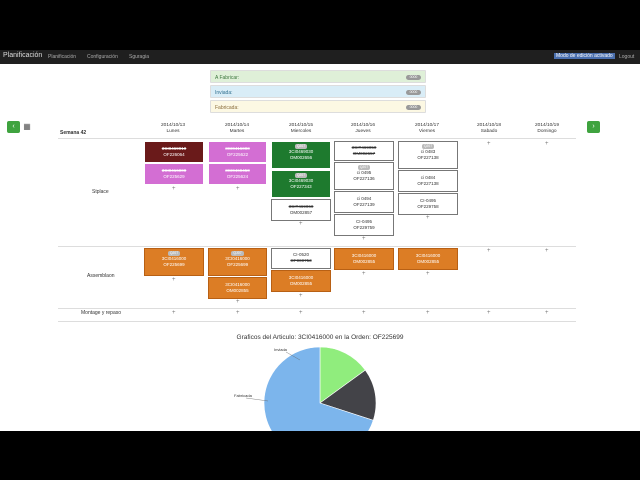 Image resolution: width=640 pixels, height=480 pixels. I want to click on order-card: QJ07 3CI0469030 OM002656, so click(301, 155).